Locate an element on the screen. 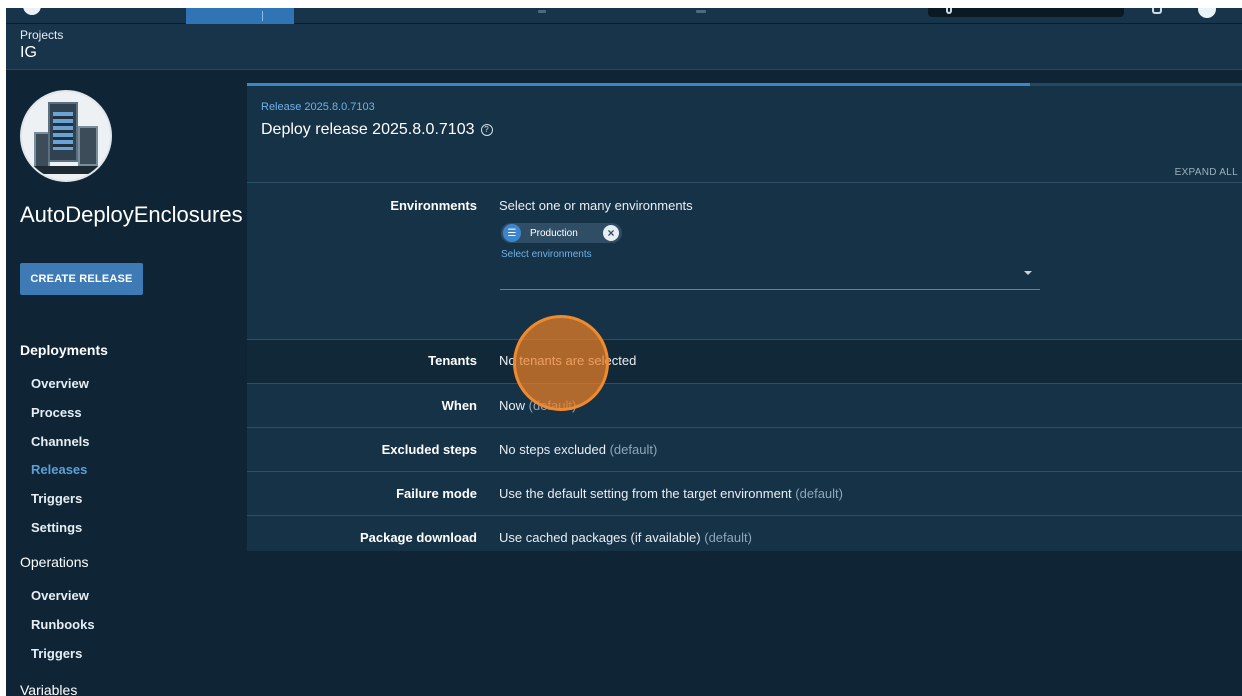 Image resolution: width=1242 pixels, height=696 pixels. environments-label: Environments is located at coordinates (433, 205).